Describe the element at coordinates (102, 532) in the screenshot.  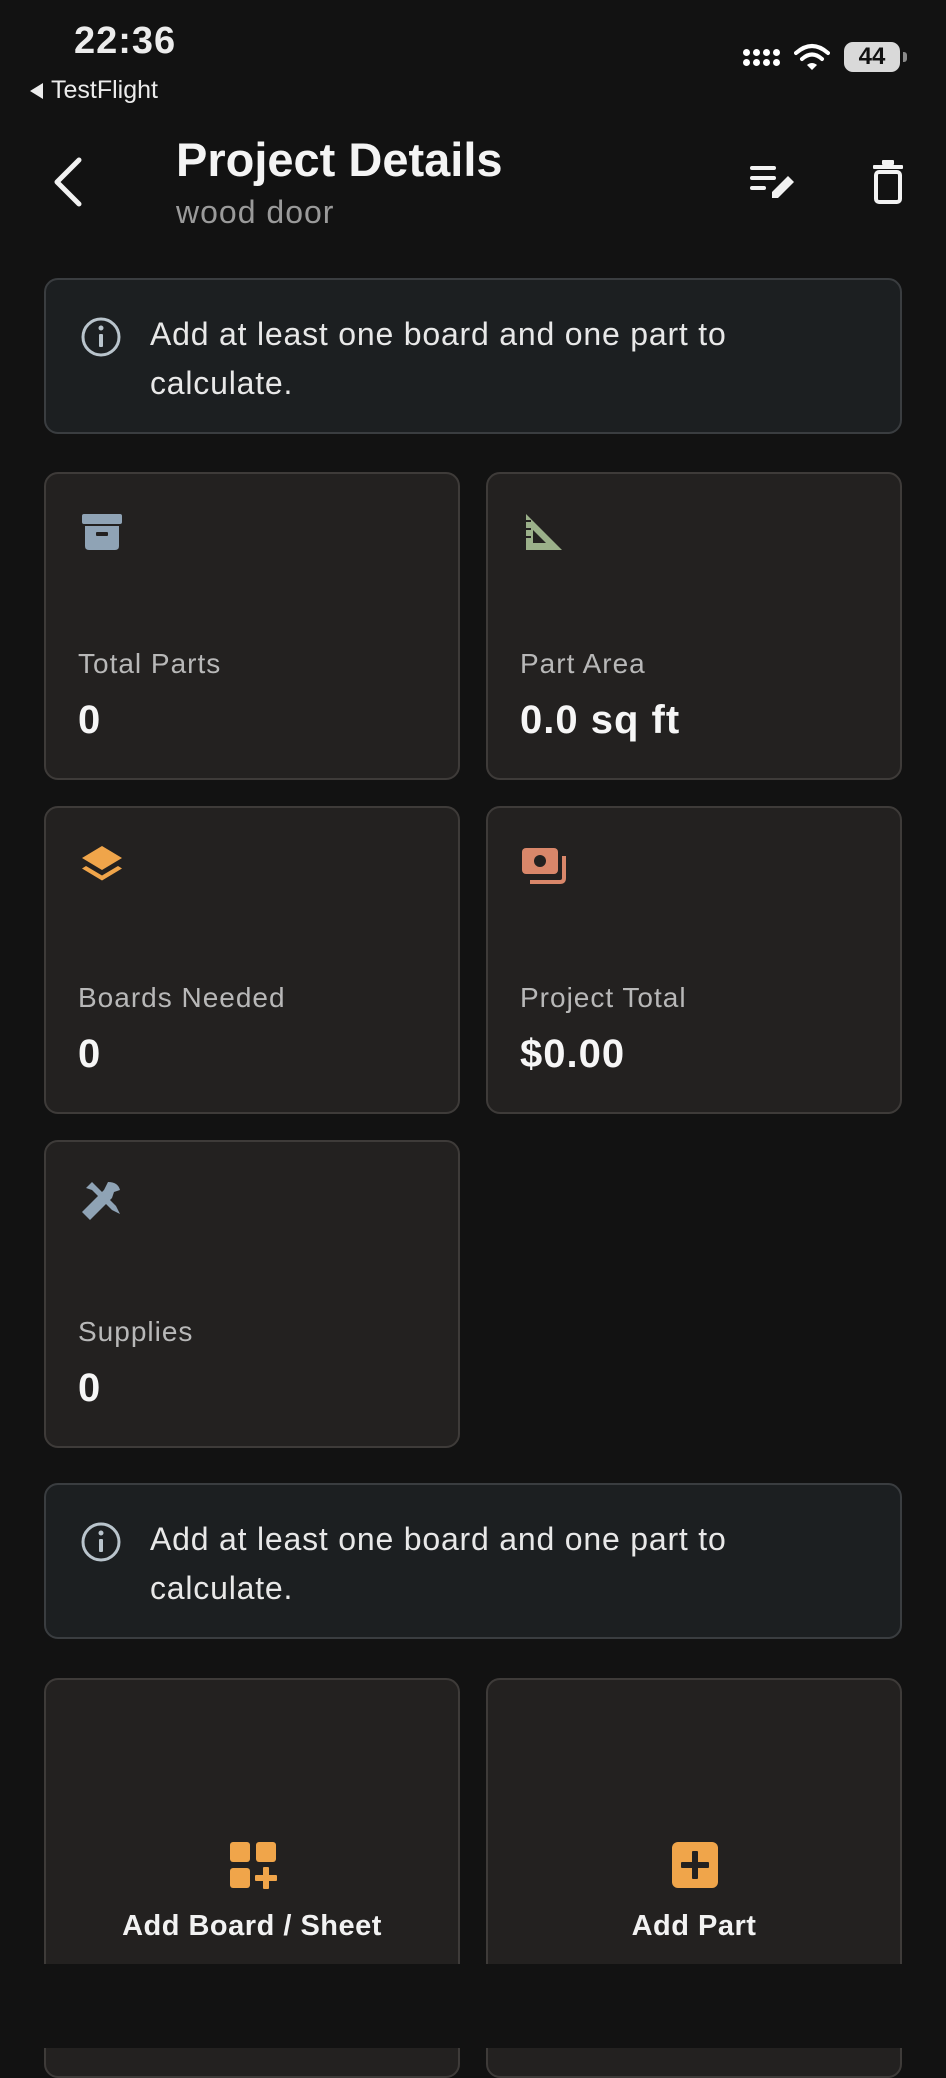
I see `archive-box-icon` at that location.